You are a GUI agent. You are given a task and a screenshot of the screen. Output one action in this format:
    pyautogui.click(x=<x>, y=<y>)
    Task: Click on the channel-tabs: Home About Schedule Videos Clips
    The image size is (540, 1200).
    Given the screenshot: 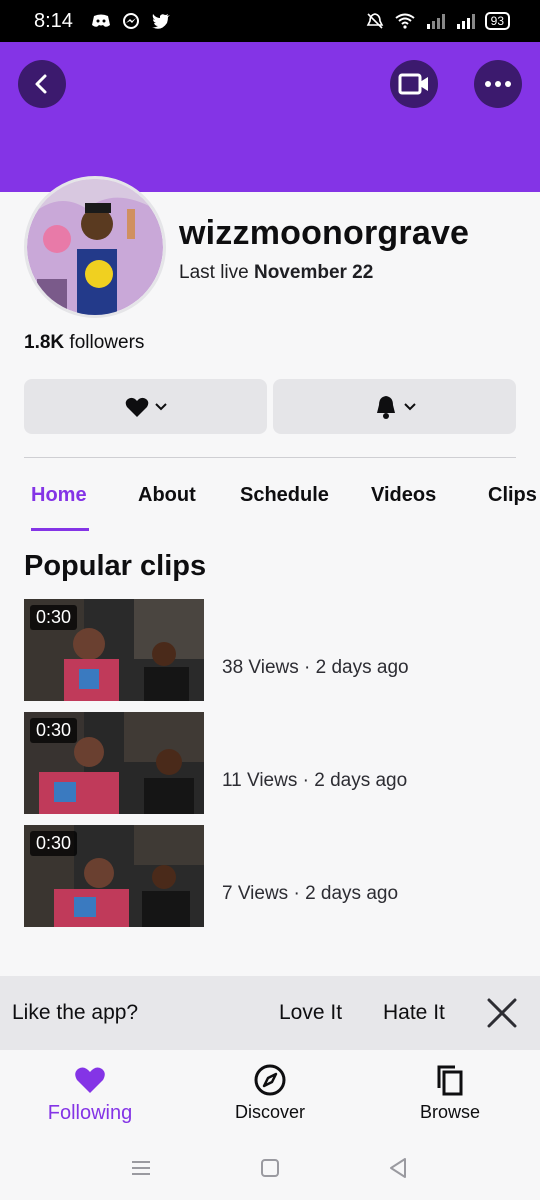 What is the action you would take?
    pyautogui.click(x=270, y=509)
    